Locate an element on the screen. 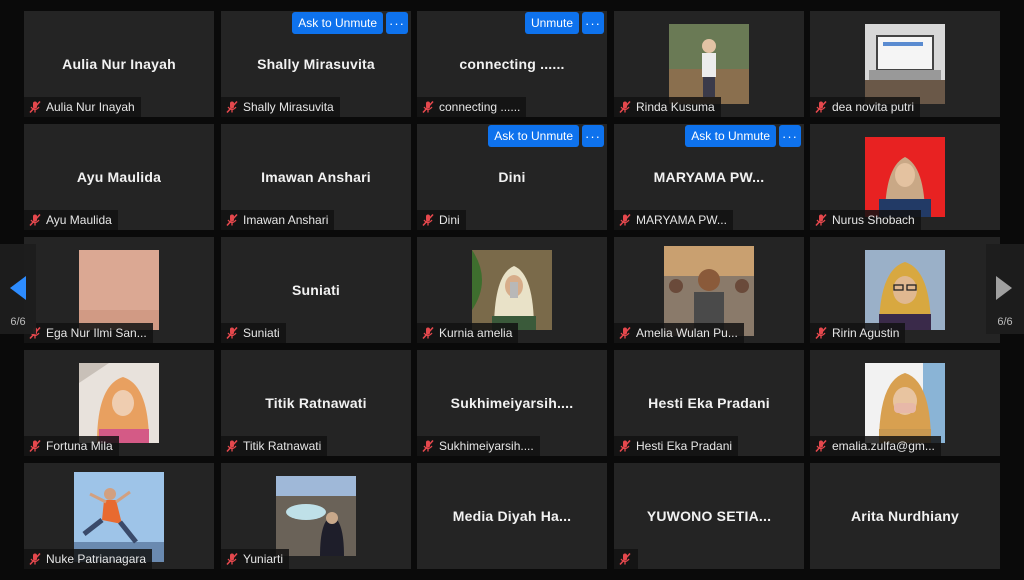 This screenshot has height=580, width=1024. participant-name-label: Imawan Anshari is located at coordinates (278, 220).